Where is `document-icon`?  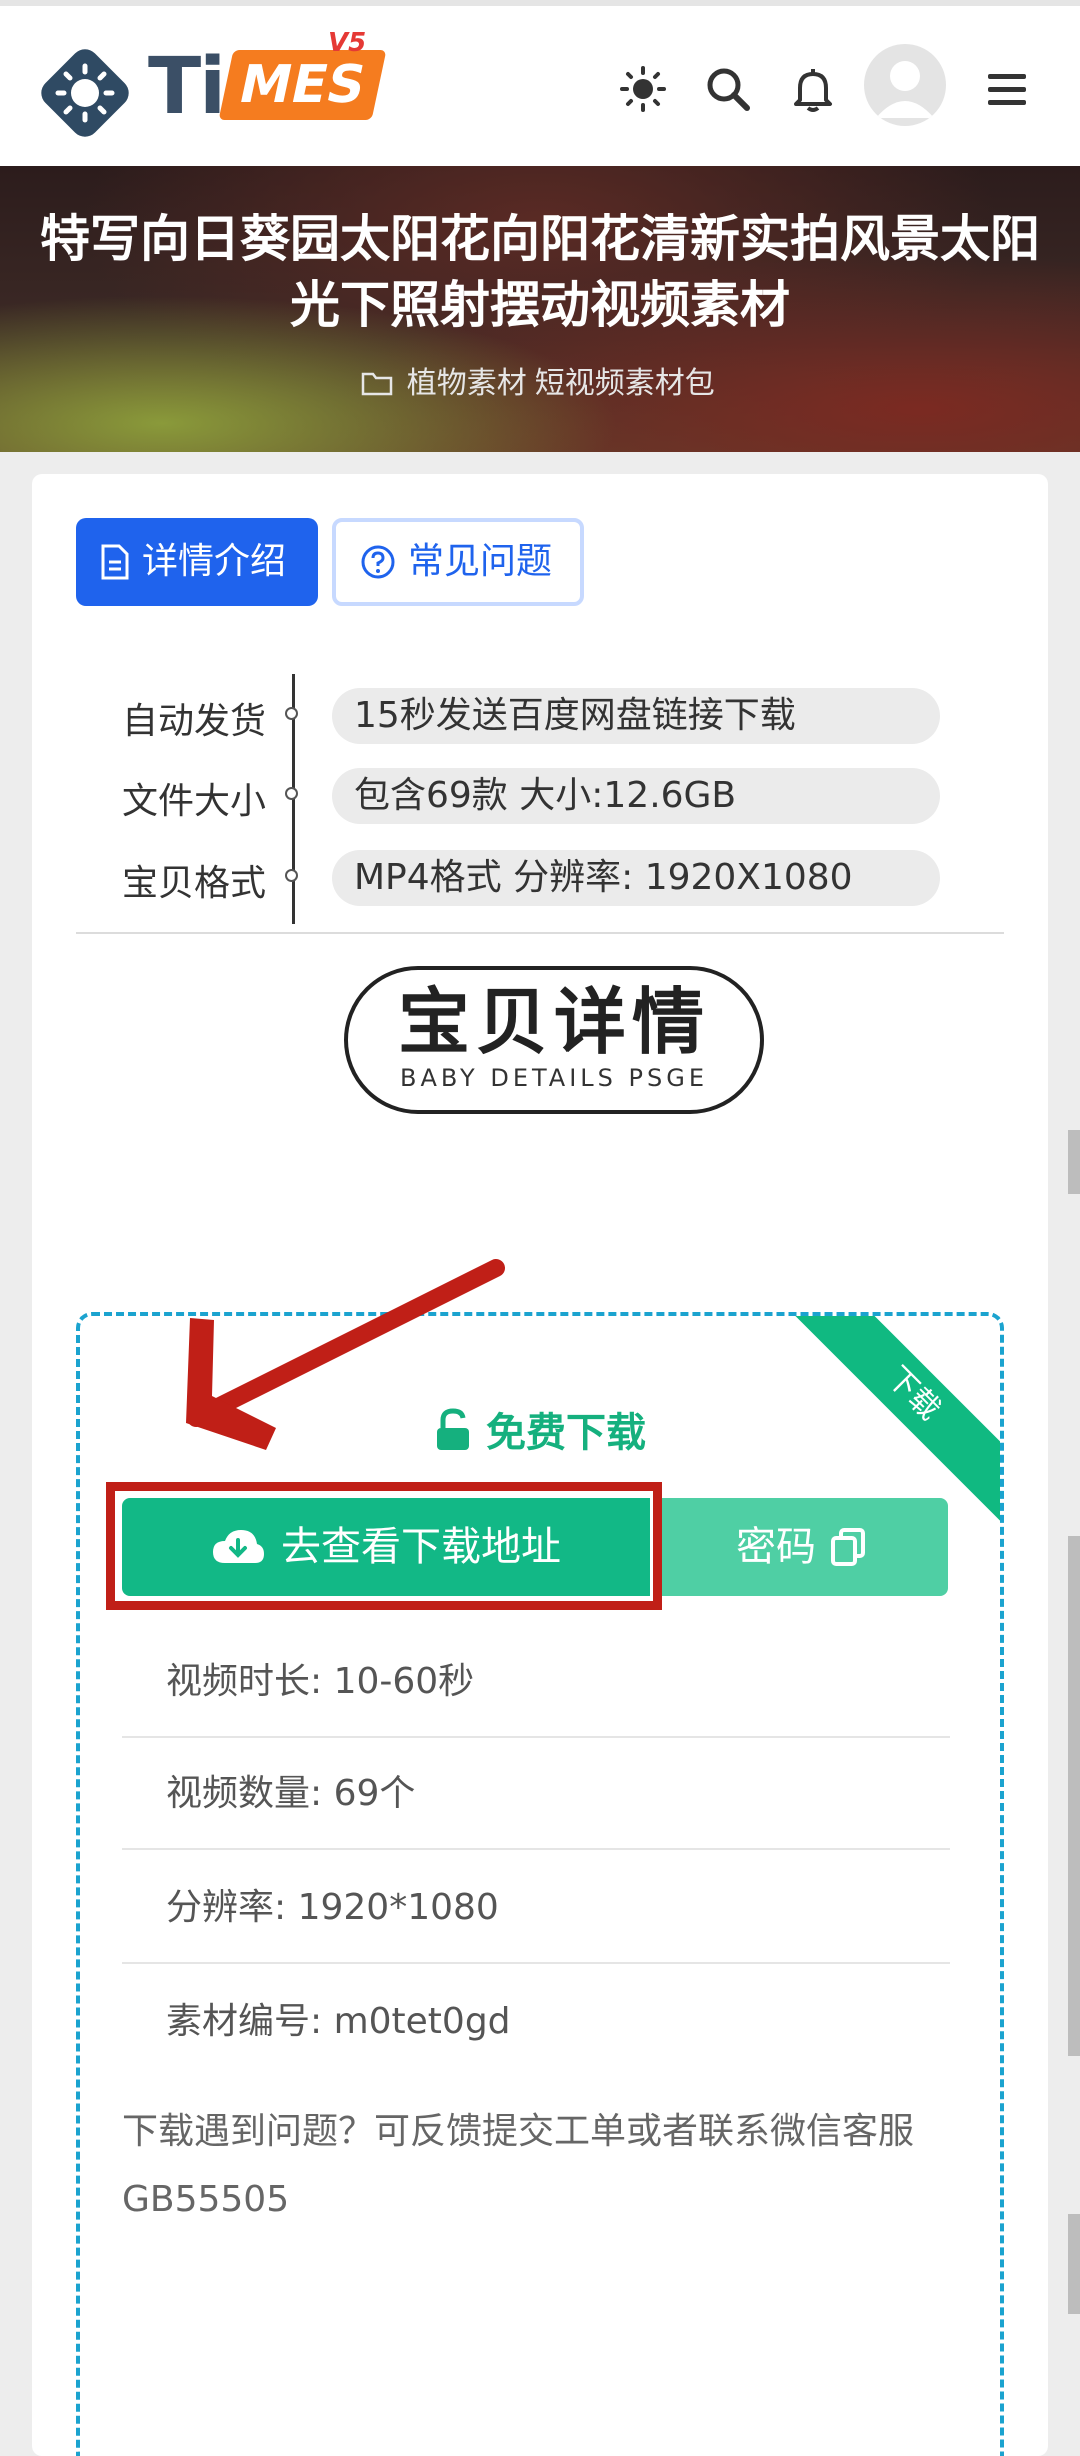 document-icon is located at coordinates (115, 562).